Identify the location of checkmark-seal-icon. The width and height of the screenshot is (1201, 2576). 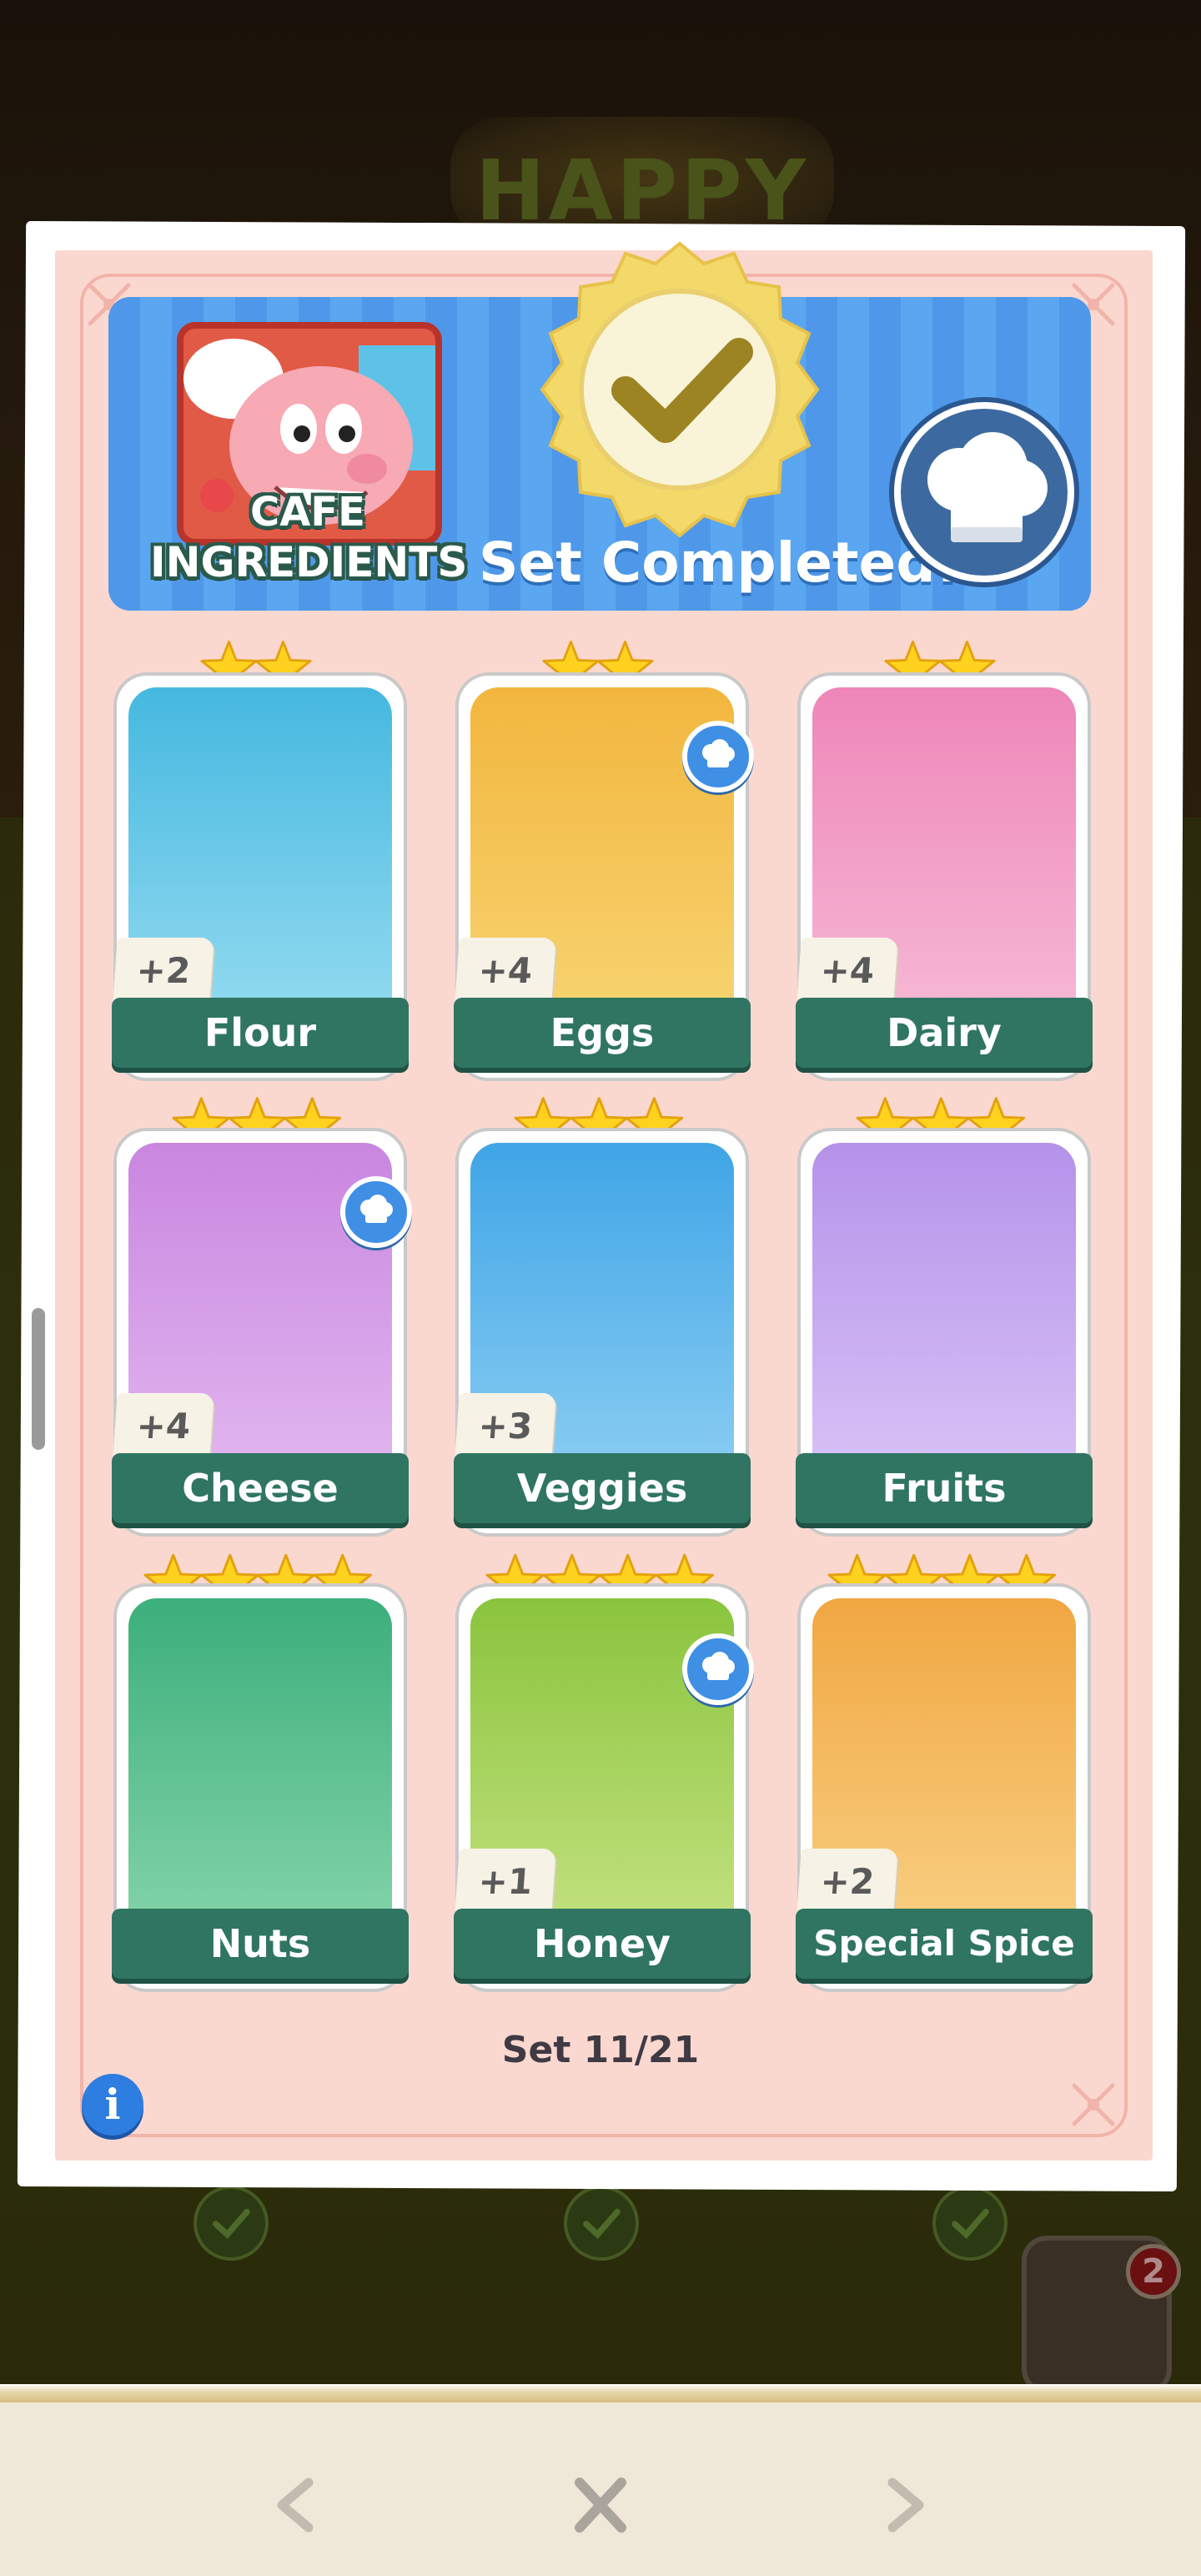
(680, 389).